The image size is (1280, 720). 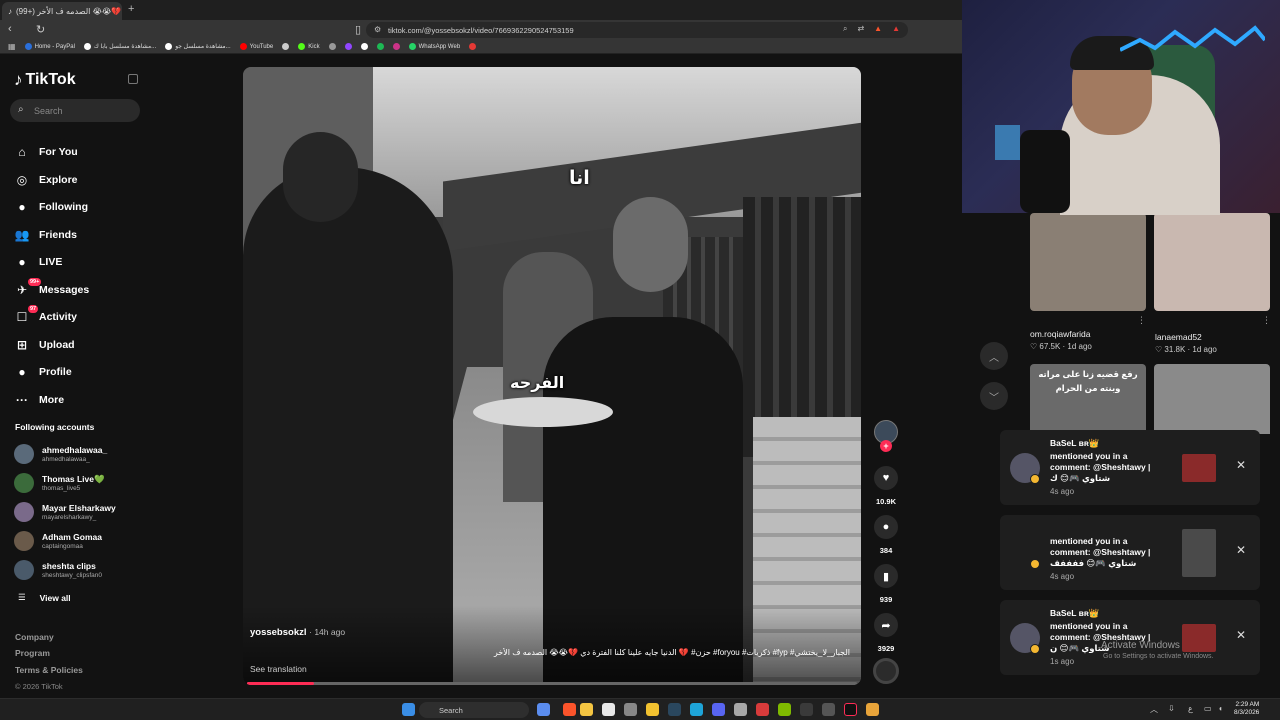 What do you see at coordinates (845, 29) in the screenshot?
I see `zoom-icon: ⌕` at bounding box center [845, 29].